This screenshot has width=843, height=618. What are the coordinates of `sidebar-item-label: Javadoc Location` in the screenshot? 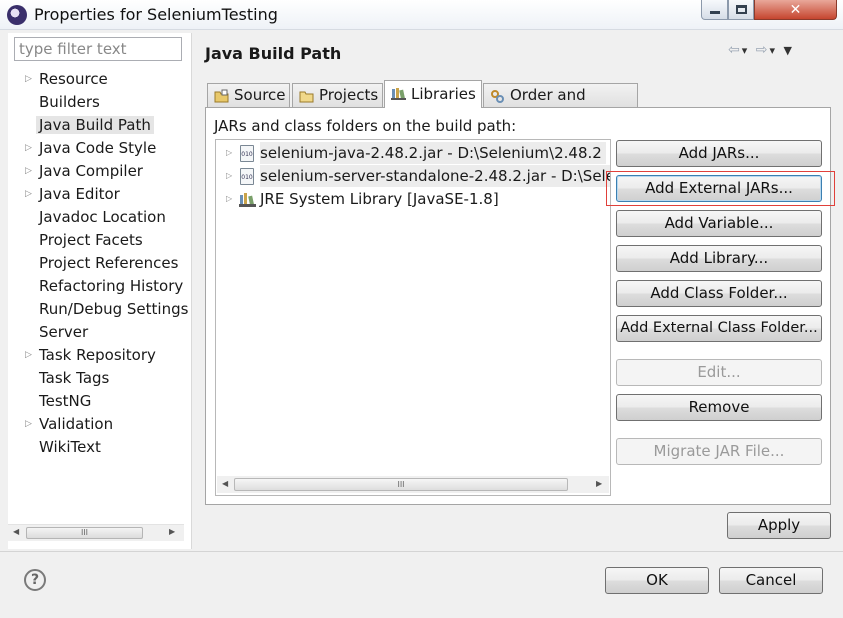 It's located at (102, 217).